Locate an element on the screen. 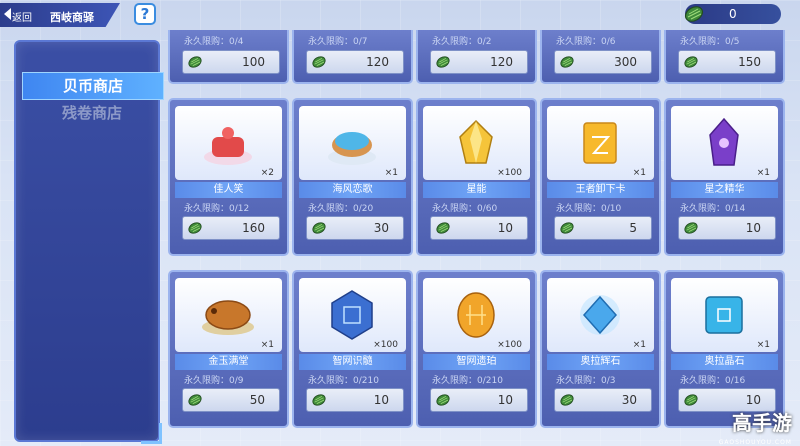  price-value: 30 is located at coordinates (381, 228).